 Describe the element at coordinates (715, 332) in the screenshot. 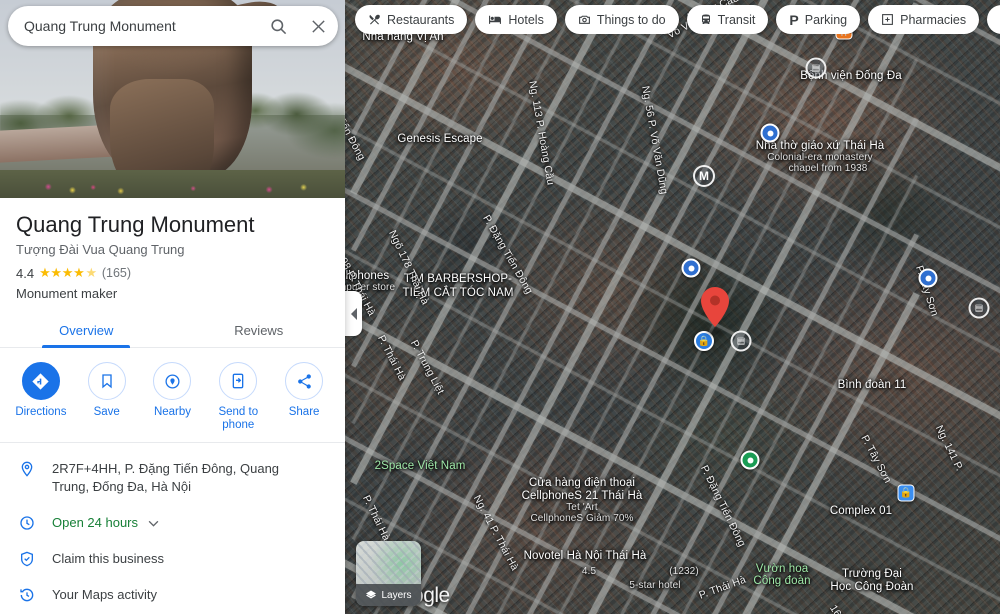

I see `marker-shadow` at that location.